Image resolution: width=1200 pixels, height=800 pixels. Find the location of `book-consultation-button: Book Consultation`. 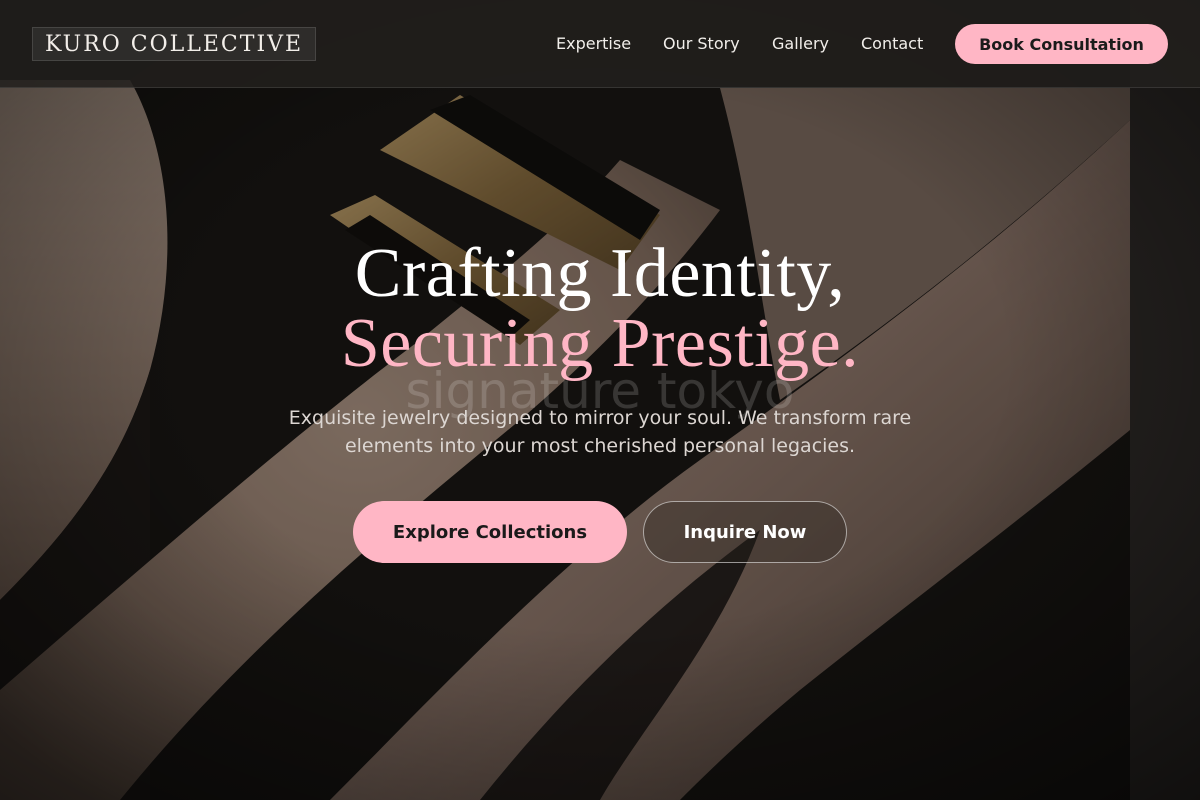

book-consultation-button: Book Consultation is located at coordinates (1061, 44).